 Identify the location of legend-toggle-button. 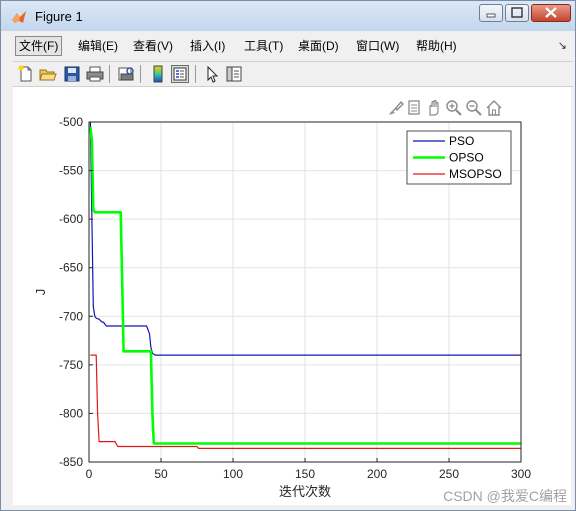
(180, 74).